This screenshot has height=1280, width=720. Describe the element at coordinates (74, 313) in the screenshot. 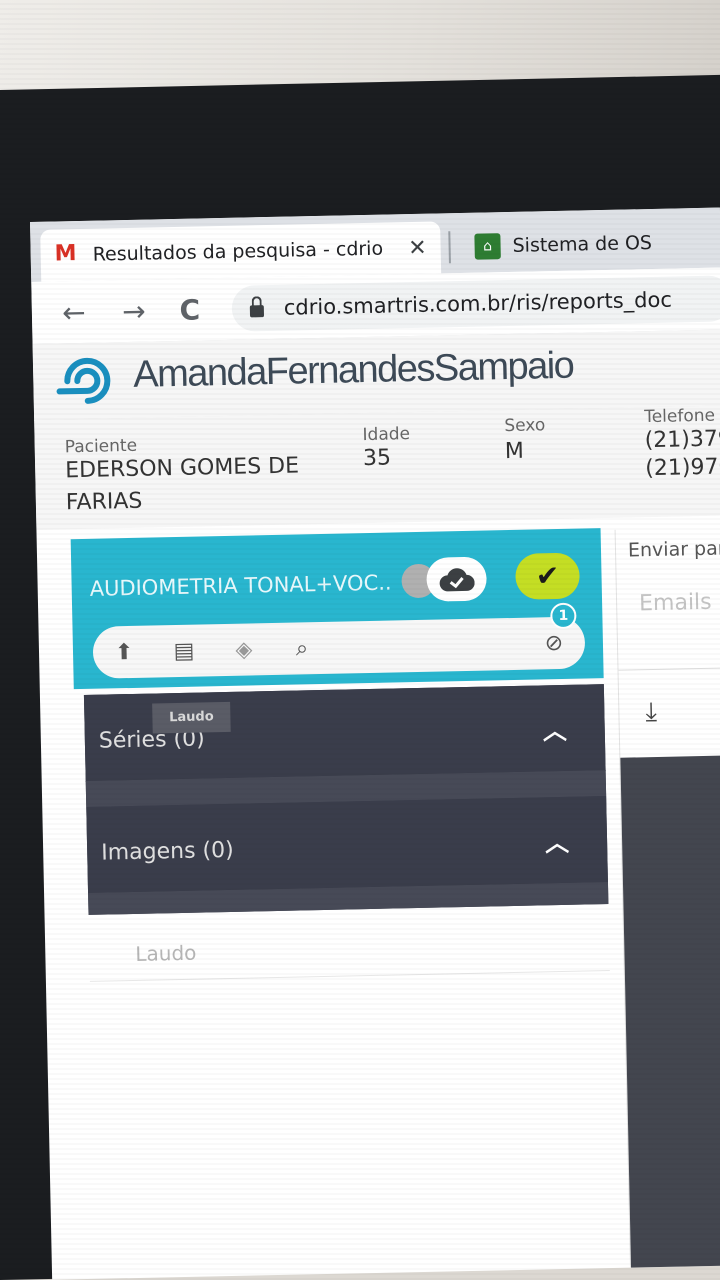

I see `back-button: ←` at that location.